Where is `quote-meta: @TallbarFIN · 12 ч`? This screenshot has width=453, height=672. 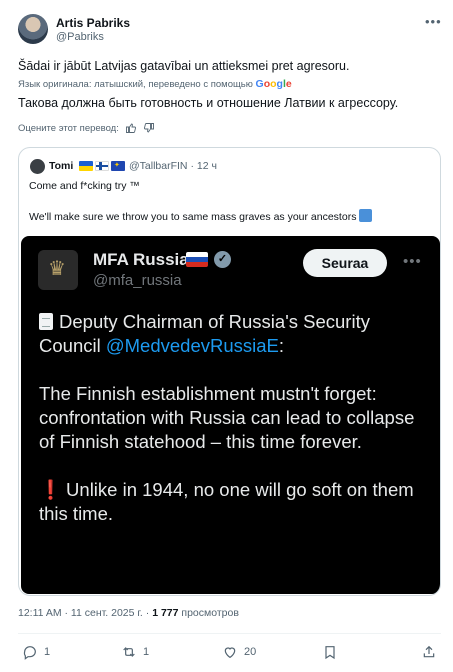 quote-meta: @TallbarFIN · 12 ч is located at coordinates (173, 166).